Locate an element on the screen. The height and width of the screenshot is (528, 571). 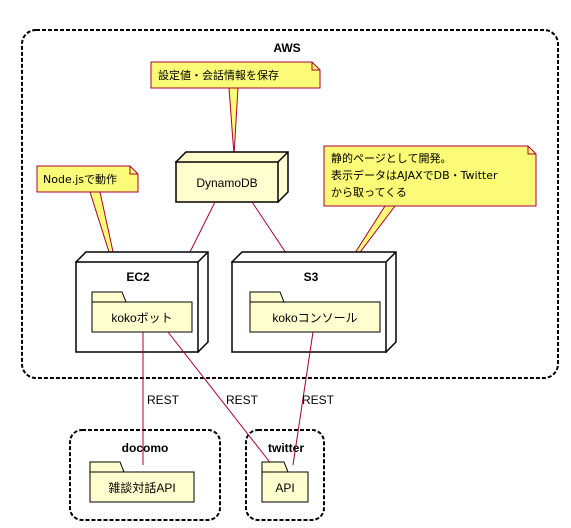
docomo-cloud-label: docomo is located at coordinates (145, 448).